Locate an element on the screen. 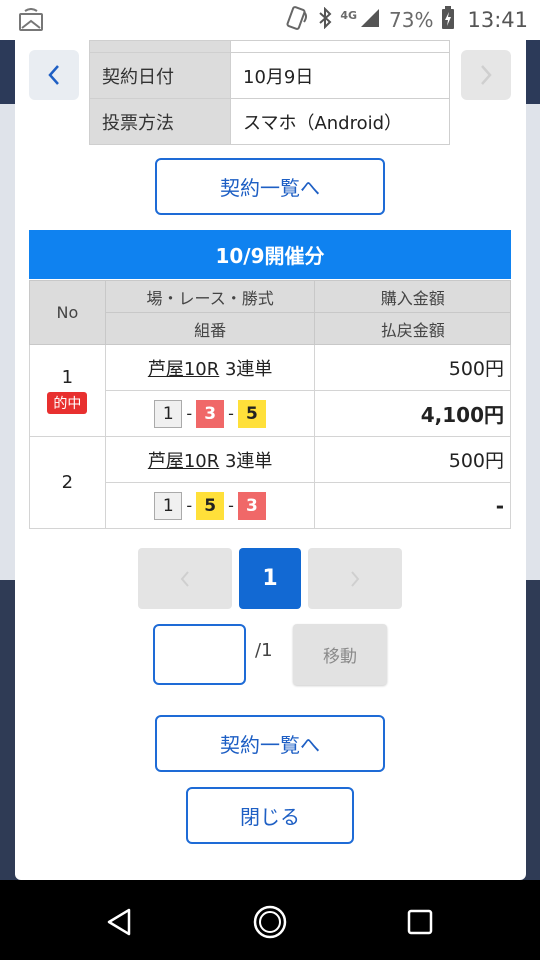 This screenshot has height=960, width=540. back-nav-button is located at coordinates (120, 922).